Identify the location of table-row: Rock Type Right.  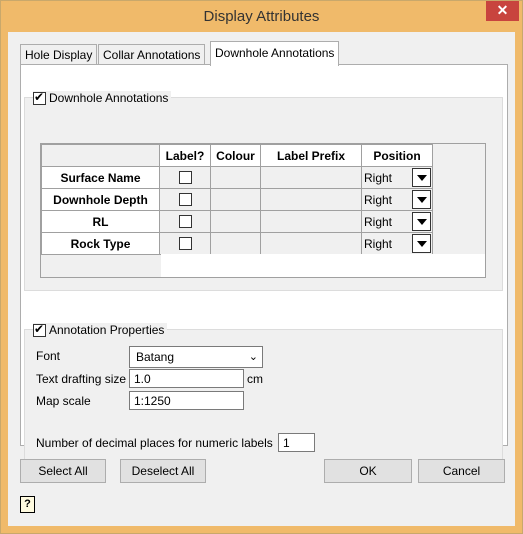
(237, 243).